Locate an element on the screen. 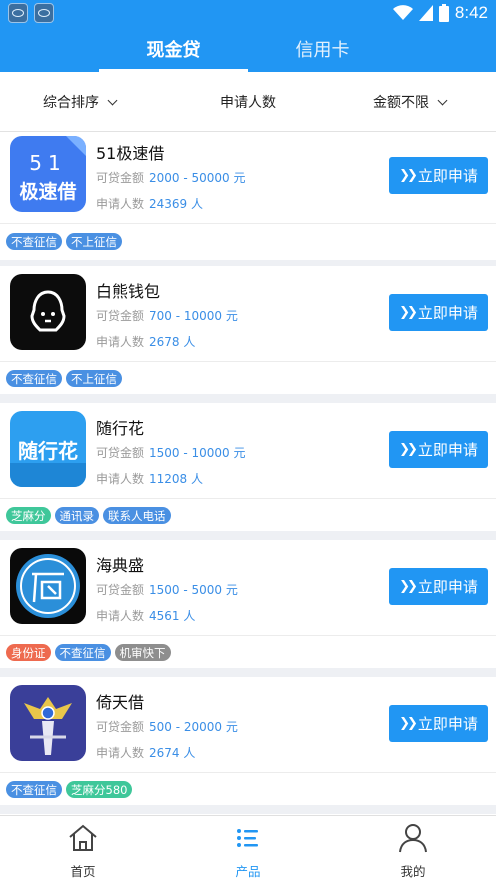 Image resolution: width=496 pixels, height=883 pixels. sort-filter: 综合排序 is located at coordinates (80, 102).